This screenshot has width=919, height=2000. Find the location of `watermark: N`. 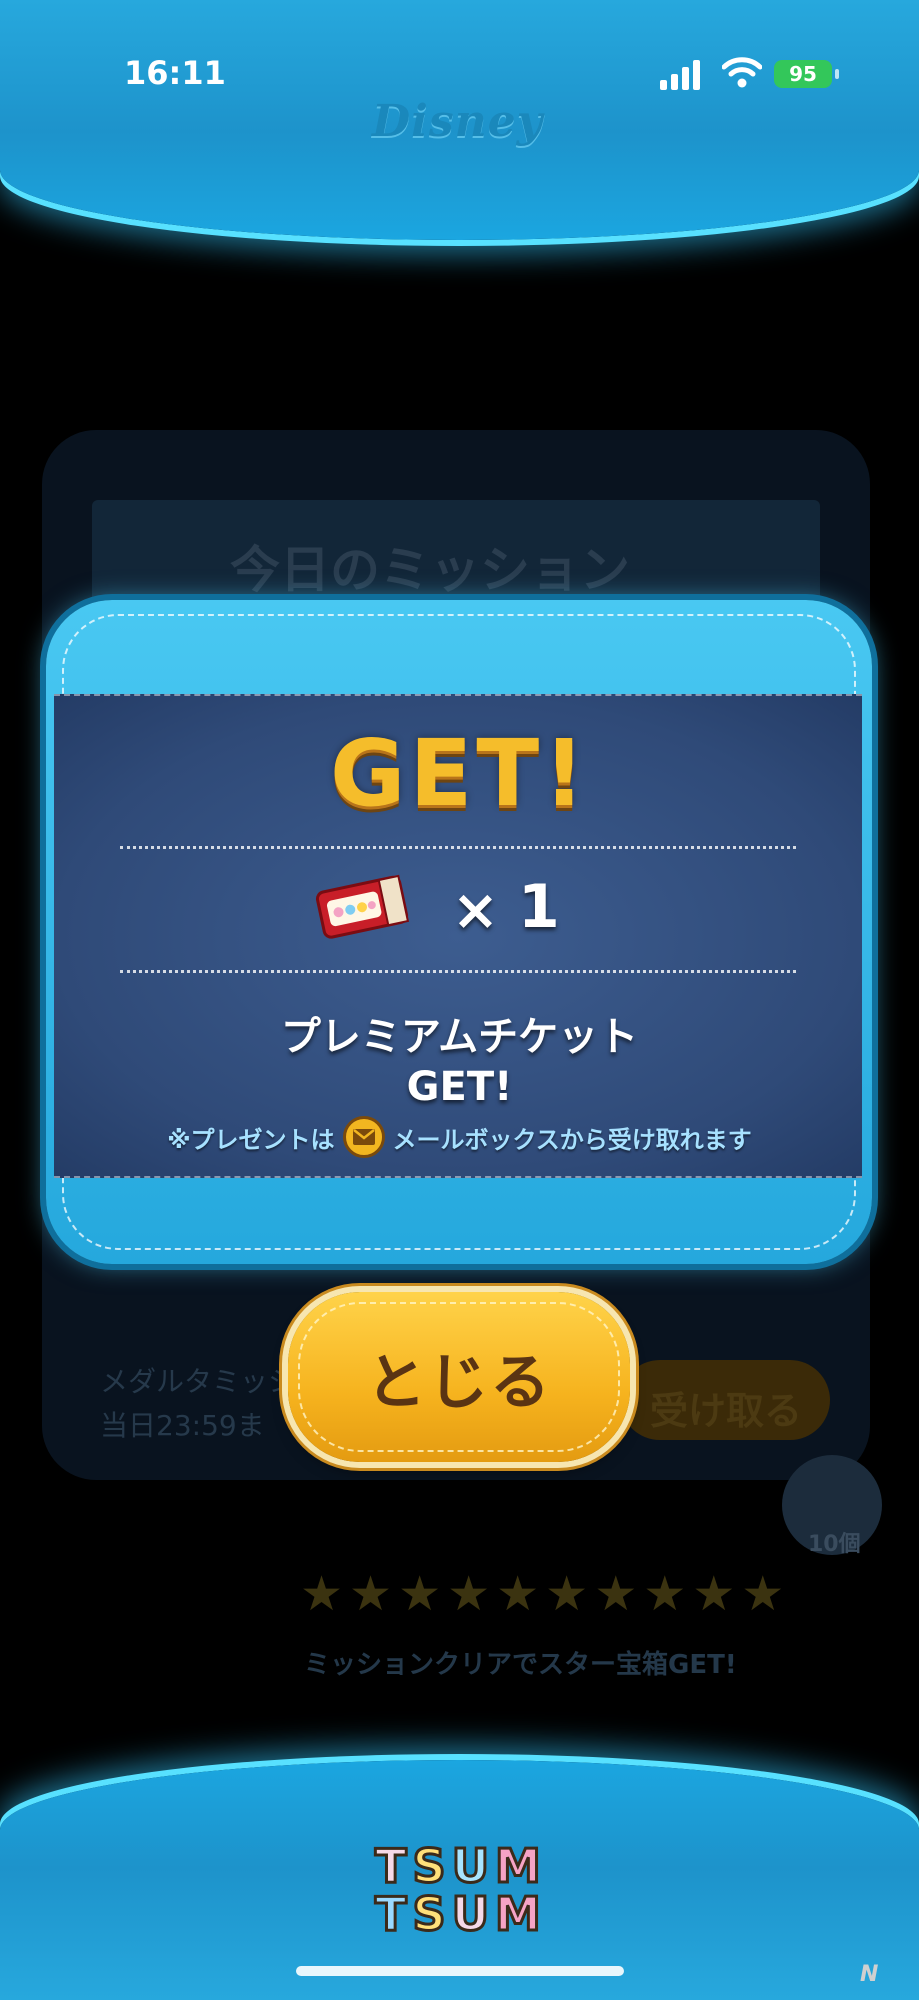

watermark: N is located at coordinates (869, 1974).